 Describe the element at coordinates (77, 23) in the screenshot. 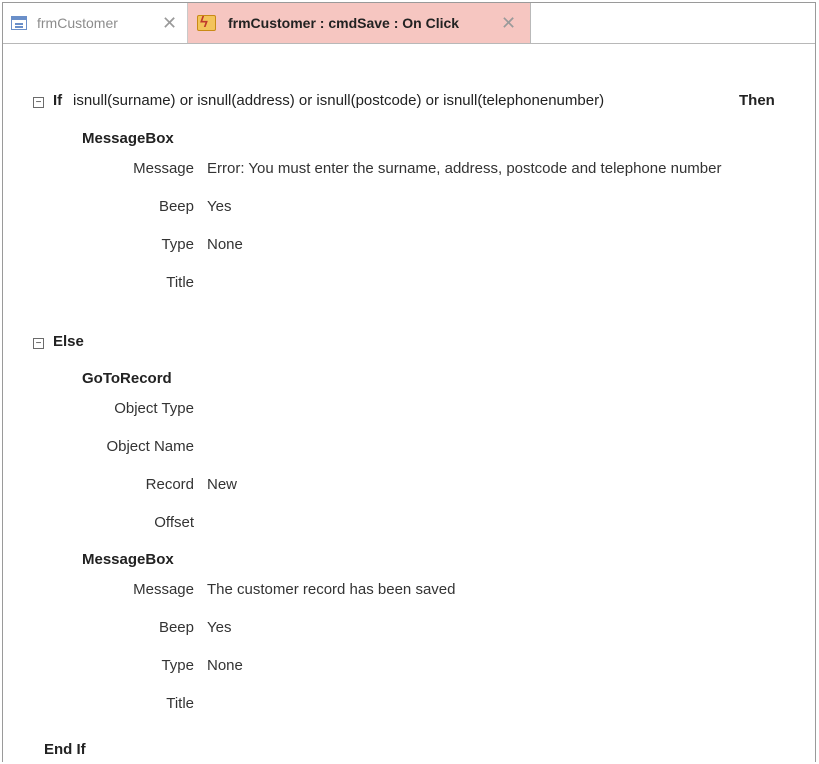

I see `tab-label: frmCustomer` at that location.